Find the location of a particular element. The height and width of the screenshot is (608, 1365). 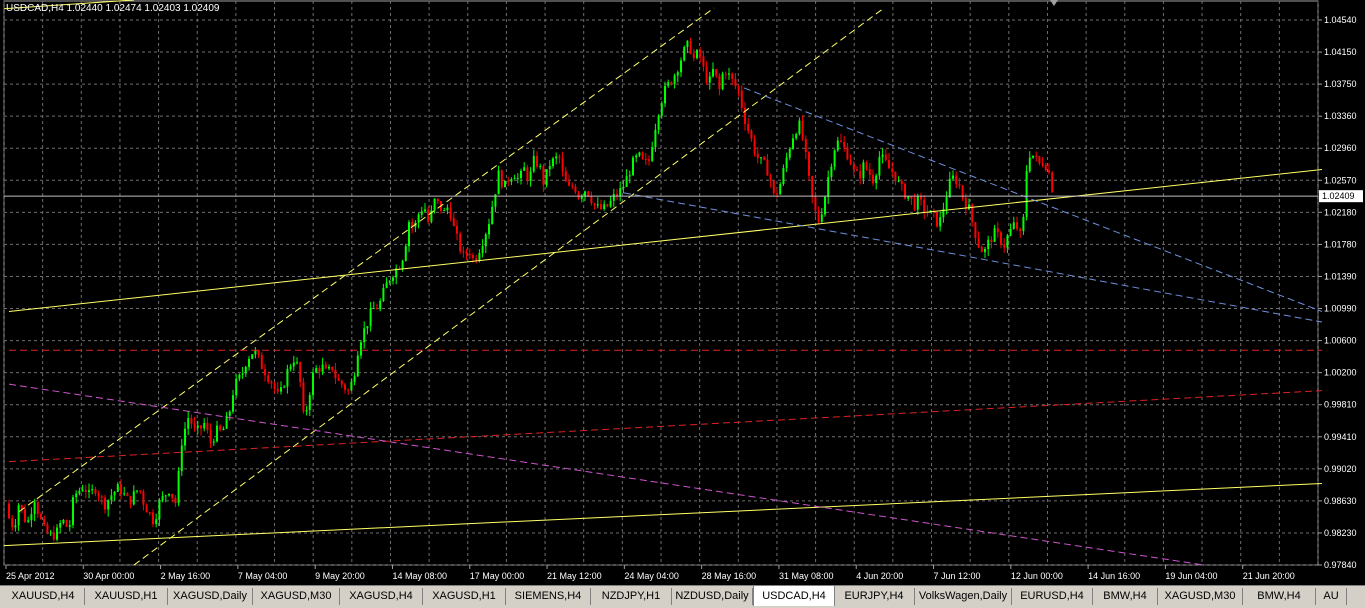

tab-eurusd-h4: EURUSD,H4 is located at coordinates (1052, 596).